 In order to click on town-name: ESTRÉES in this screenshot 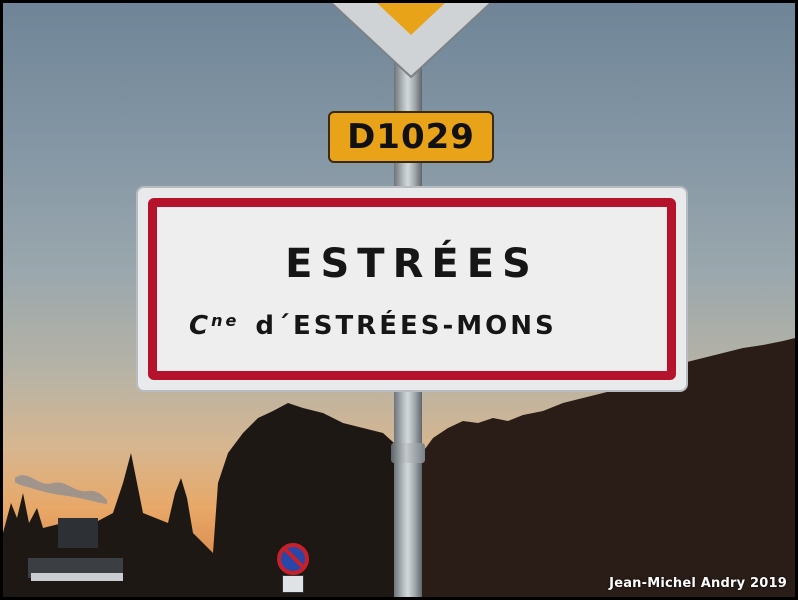, I will do `click(412, 264)`.